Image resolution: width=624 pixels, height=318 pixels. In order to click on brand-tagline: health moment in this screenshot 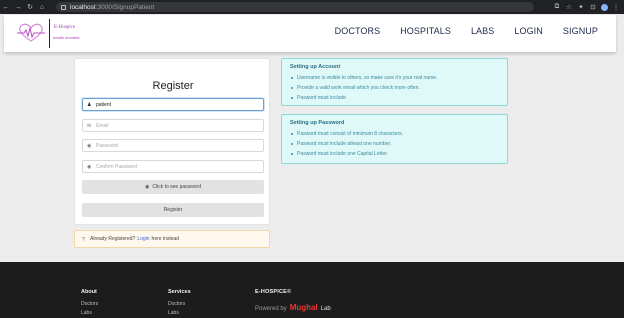, I will do `click(66, 37)`.